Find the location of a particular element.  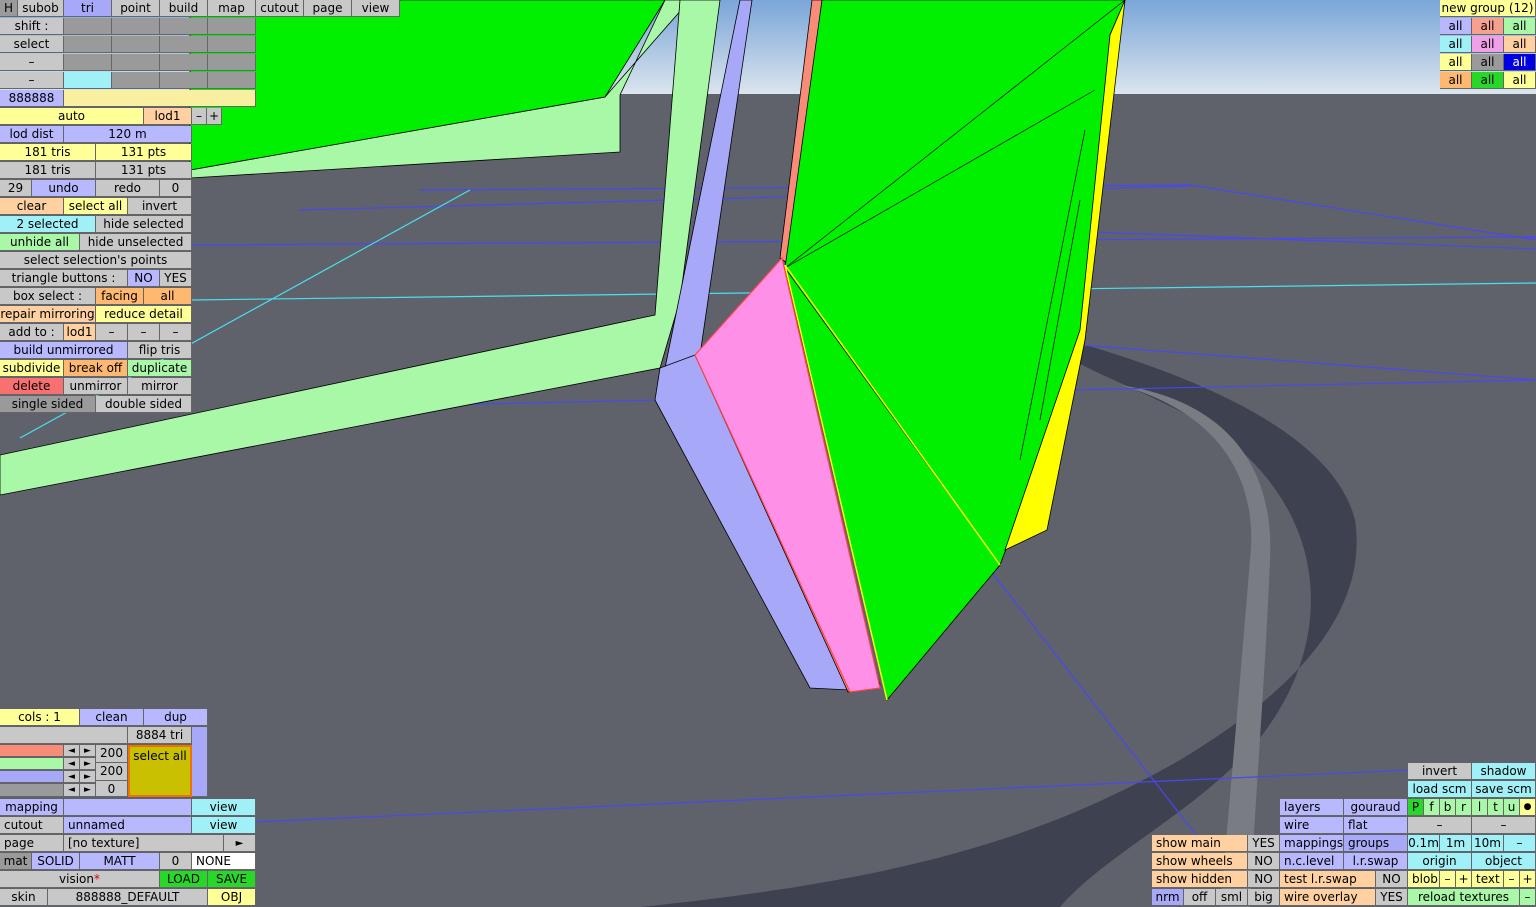

build-unmirrored-button: build unmirrored is located at coordinates (64, 350).